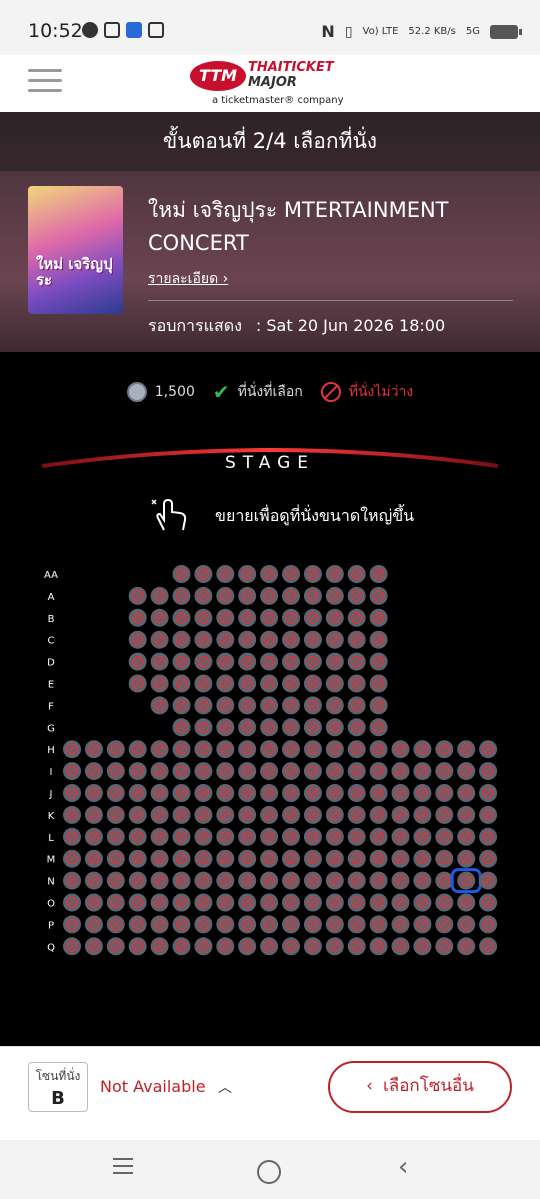 This screenshot has height=1199, width=540. I want to click on recent-apps-icon, so click(128, 1170).